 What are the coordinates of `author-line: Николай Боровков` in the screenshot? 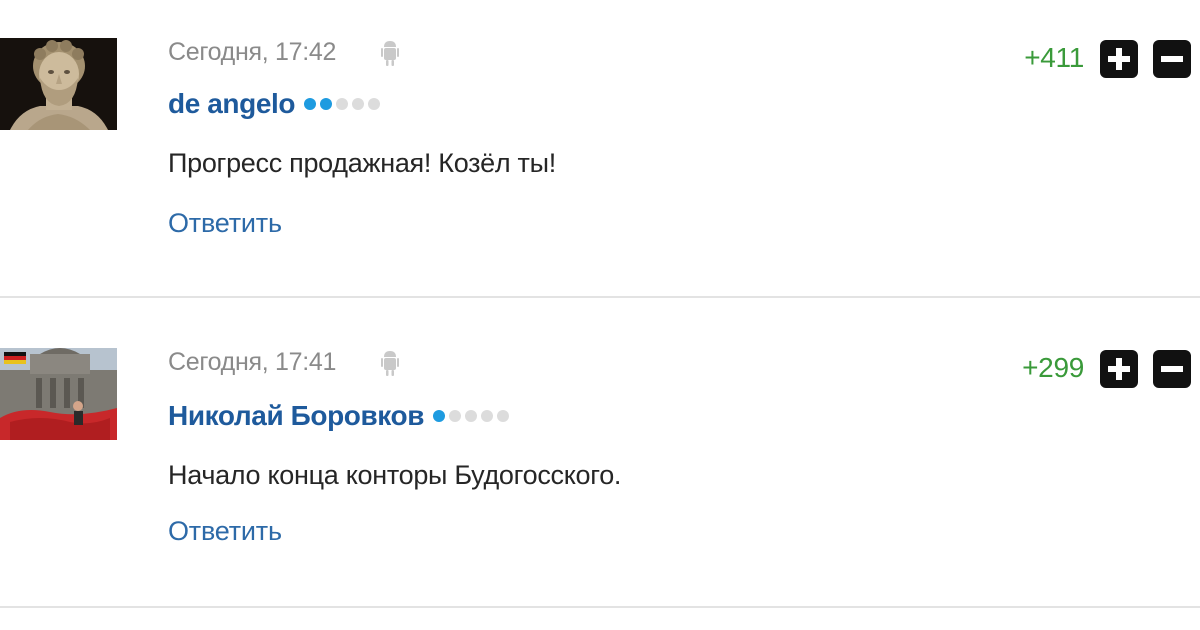 It's located at (339, 416).